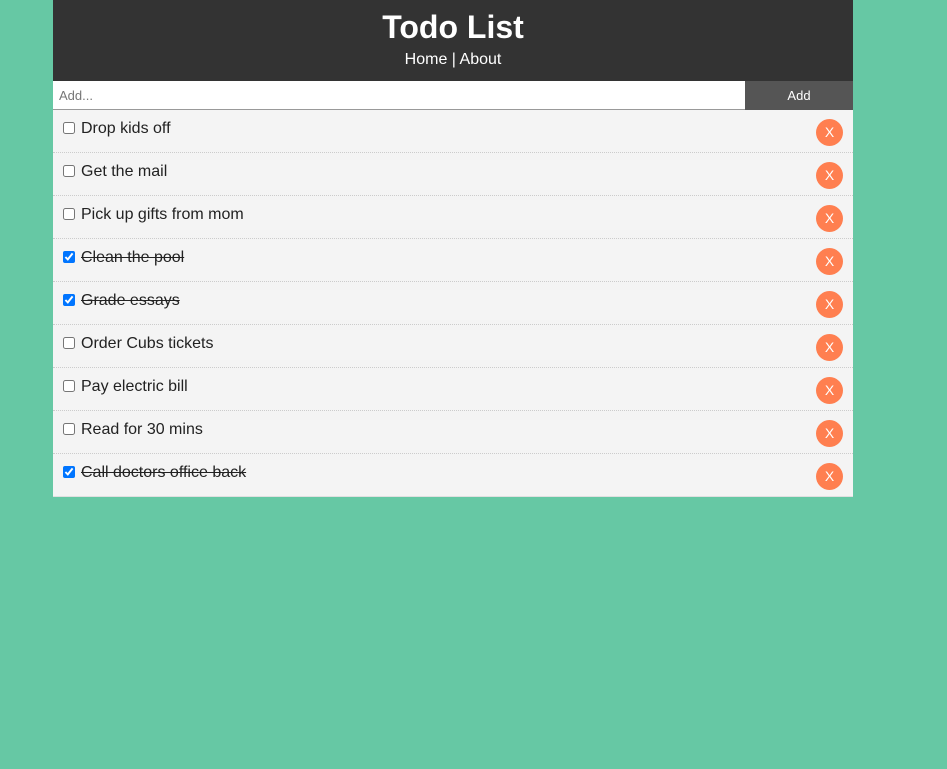 The height and width of the screenshot is (769, 947). What do you see at coordinates (453, 389) in the screenshot?
I see `todo-item: Pay electric bill X` at bounding box center [453, 389].